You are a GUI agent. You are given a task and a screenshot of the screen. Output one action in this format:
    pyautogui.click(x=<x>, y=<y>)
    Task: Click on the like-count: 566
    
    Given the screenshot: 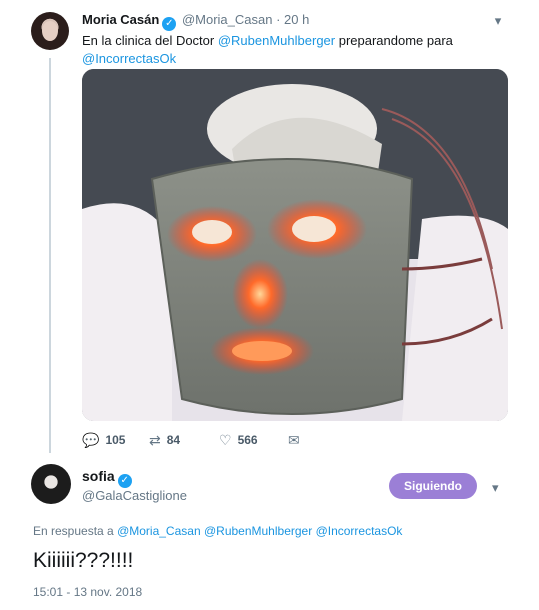 What is the action you would take?
    pyautogui.click(x=247, y=440)
    